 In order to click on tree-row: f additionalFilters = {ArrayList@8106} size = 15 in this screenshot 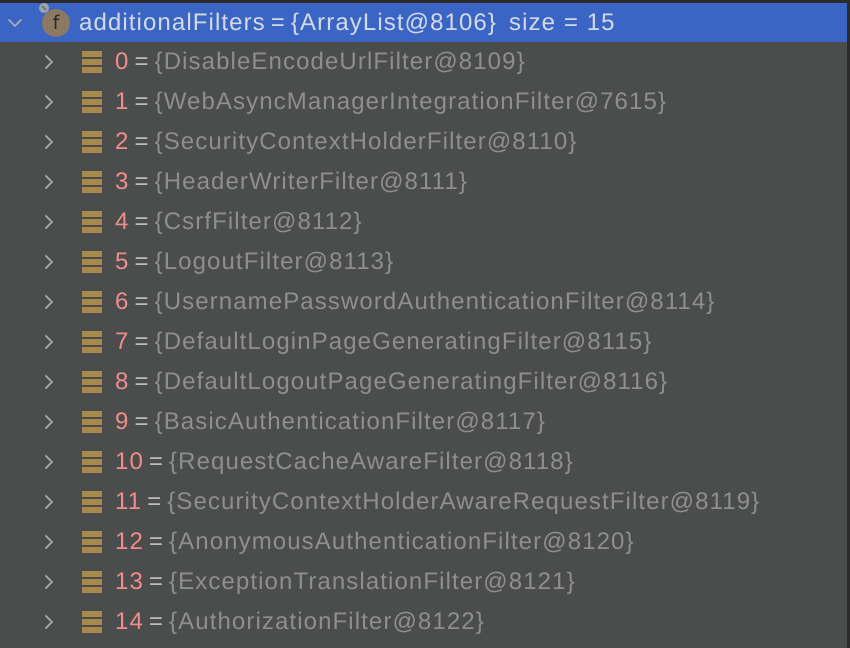, I will do `click(423, 22)`.